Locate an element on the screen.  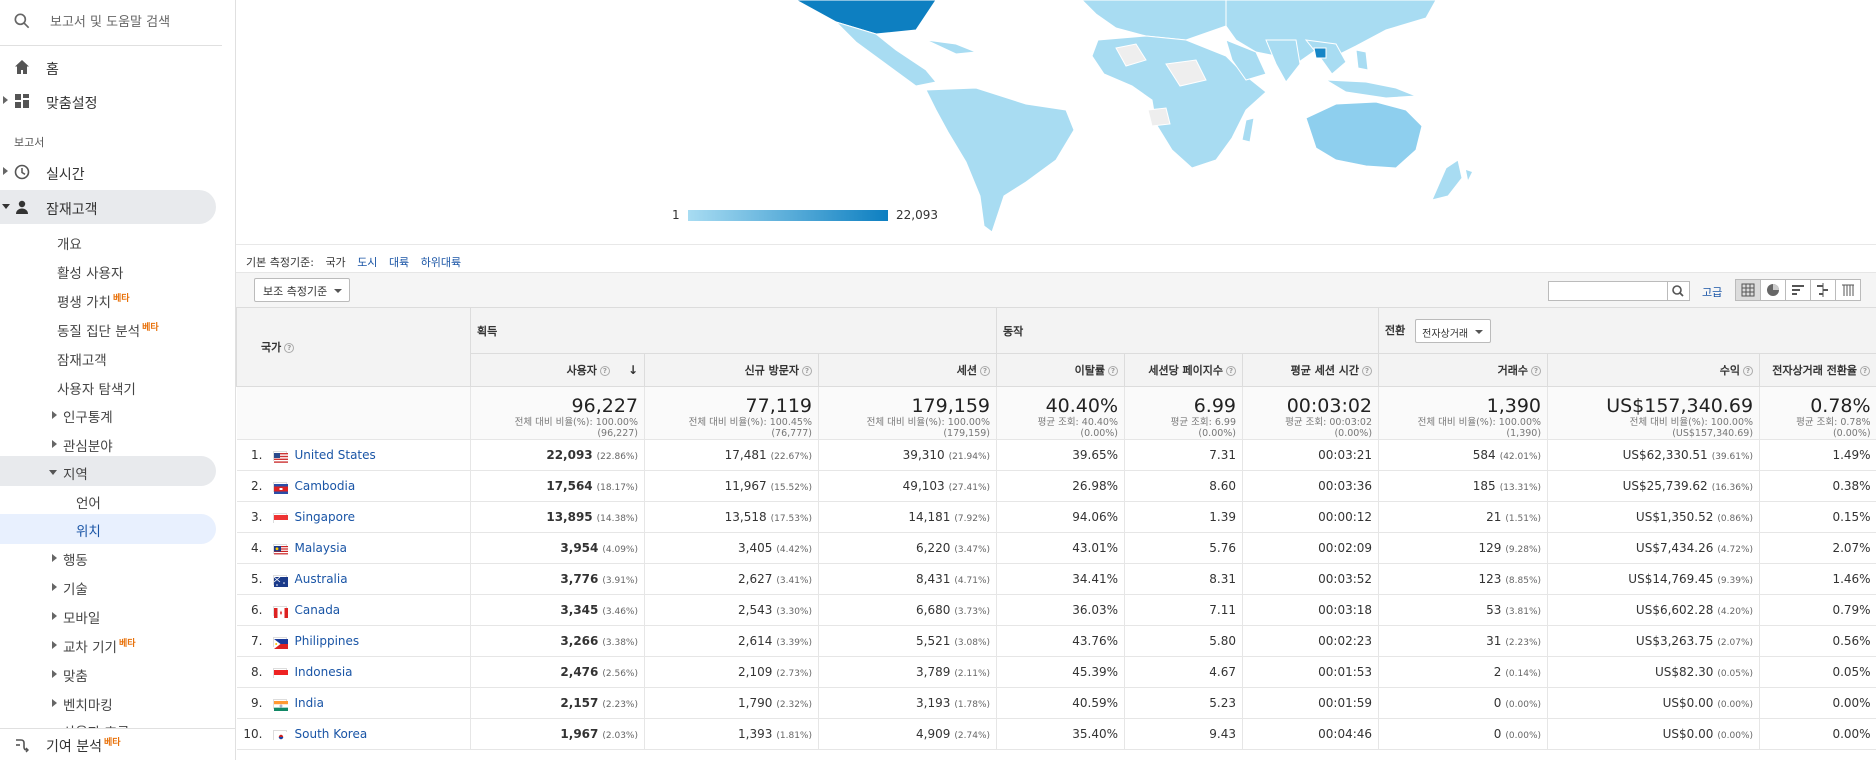
col-sessions: 세션? is located at coordinates (907, 370).